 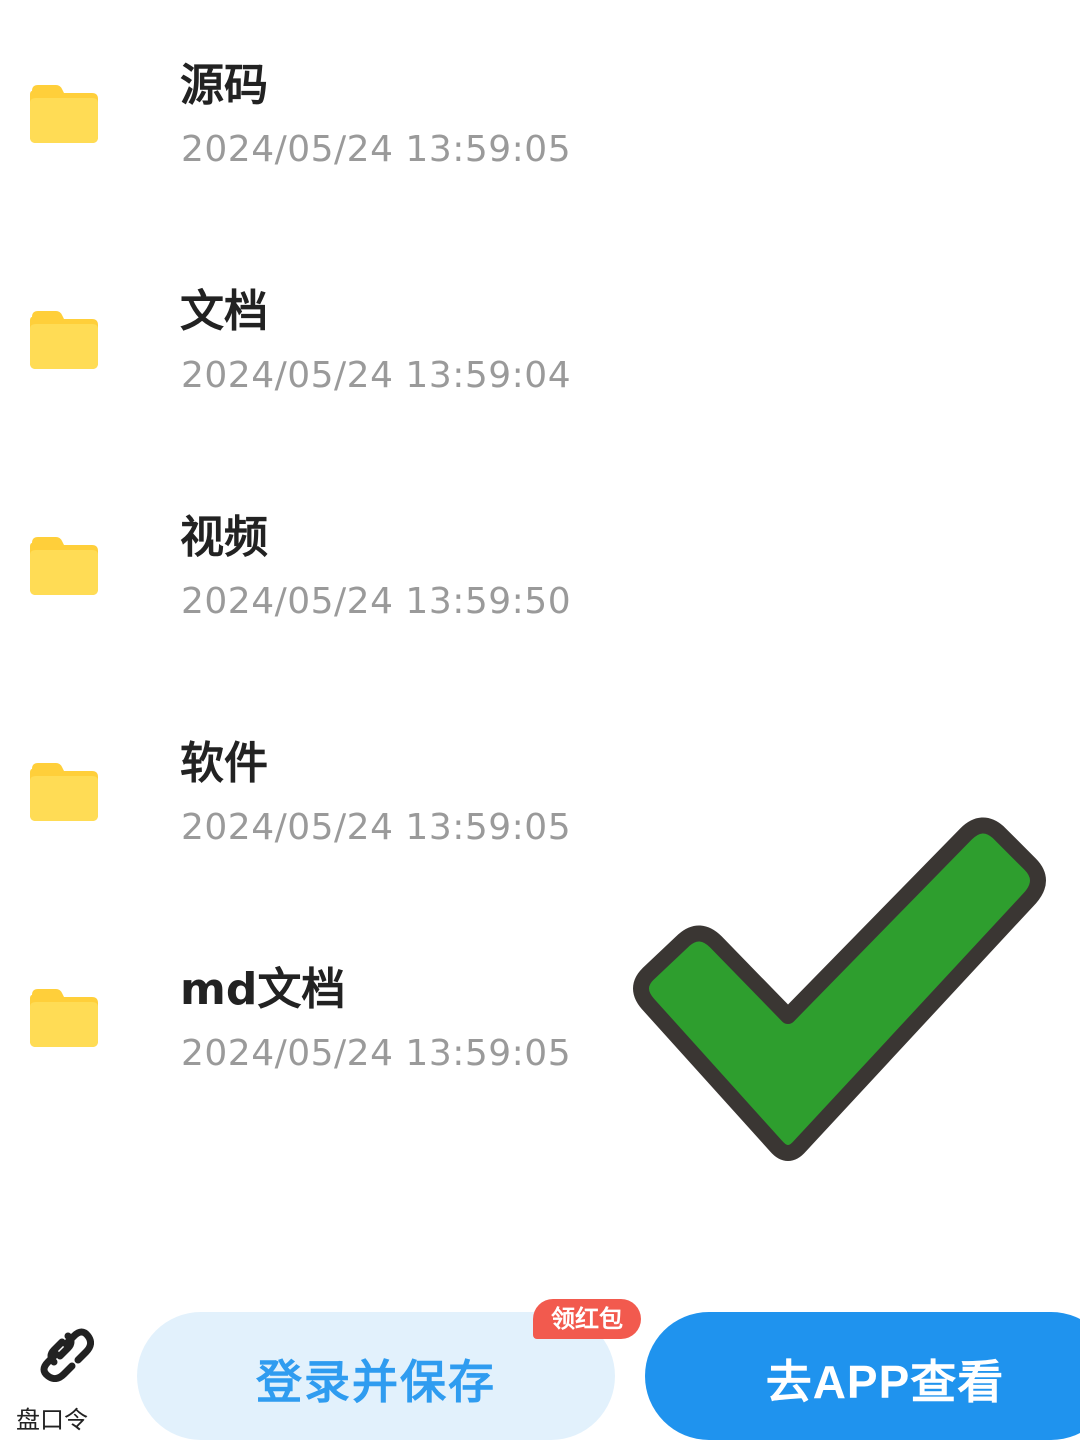 What do you see at coordinates (224, 763) in the screenshot?
I see `file-name: 软件` at bounding box center [224, 763].